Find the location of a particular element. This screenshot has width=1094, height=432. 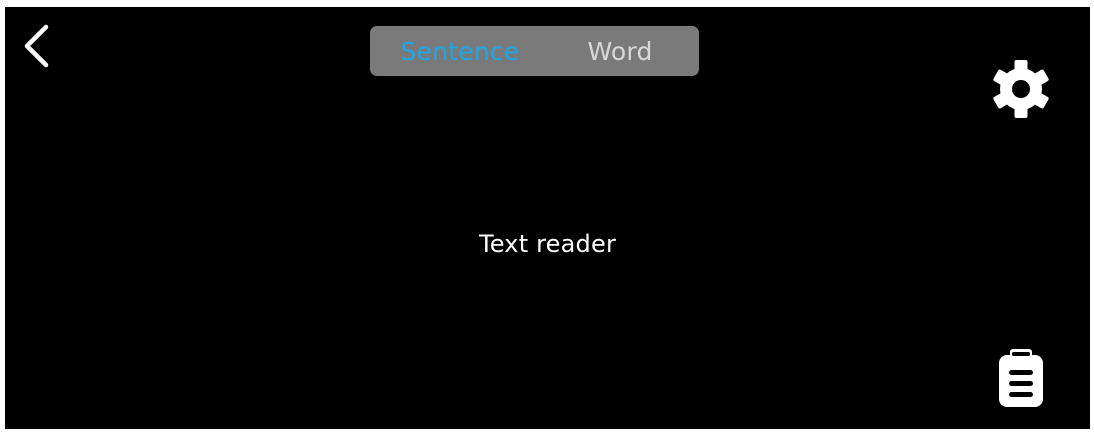

clipboard-button is located at coordinates (1021, 378).